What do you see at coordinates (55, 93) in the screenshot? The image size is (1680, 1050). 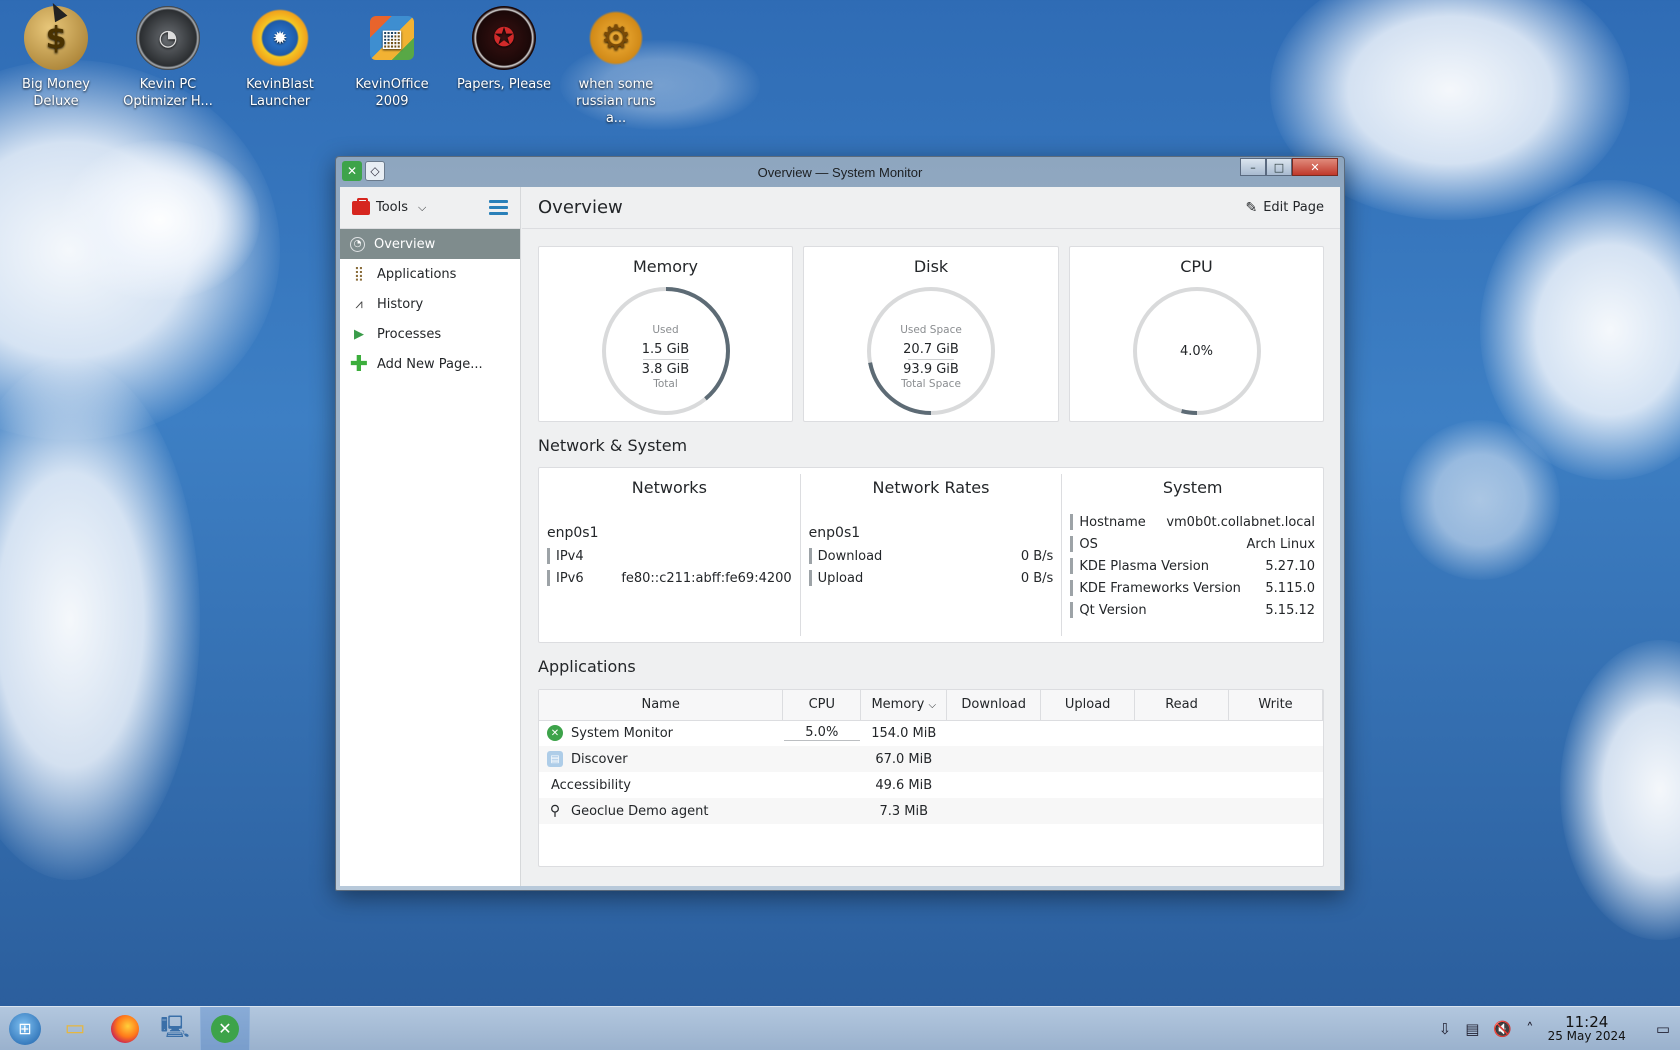 I see `desktop-icon-label: Big Money Deluxe` at bounding box center [55, 93].